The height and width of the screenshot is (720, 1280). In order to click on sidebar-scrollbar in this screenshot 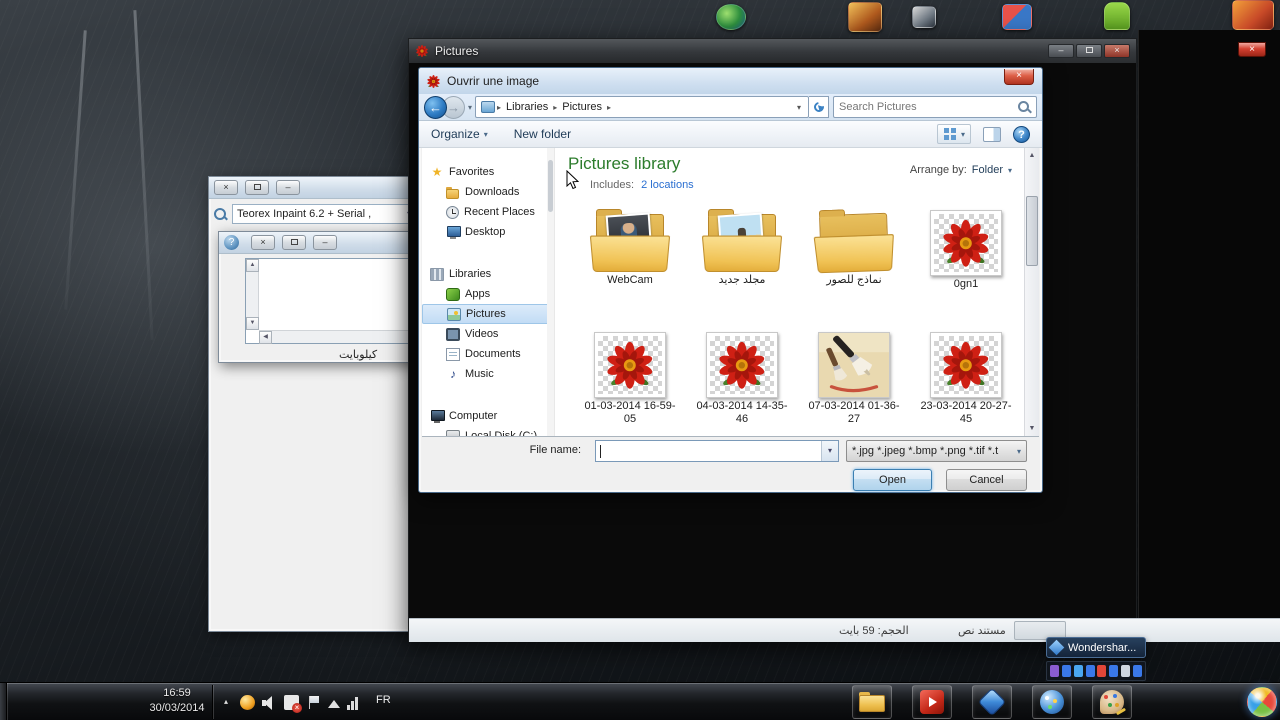, I will do `click(550, 292)`.